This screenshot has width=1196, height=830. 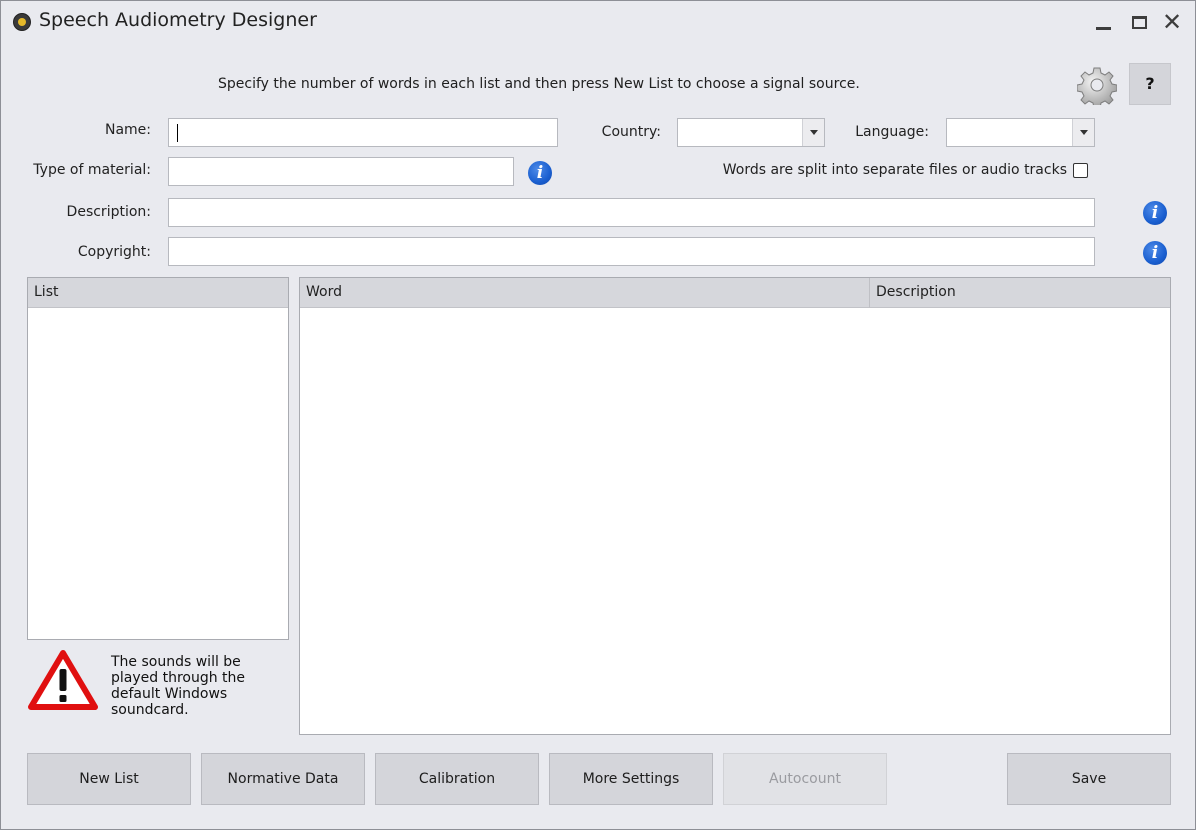 What do you see at coordinates (324, 292) in the screenshot?
I see `word-header-label: Word` at bounding box center [324, 292].